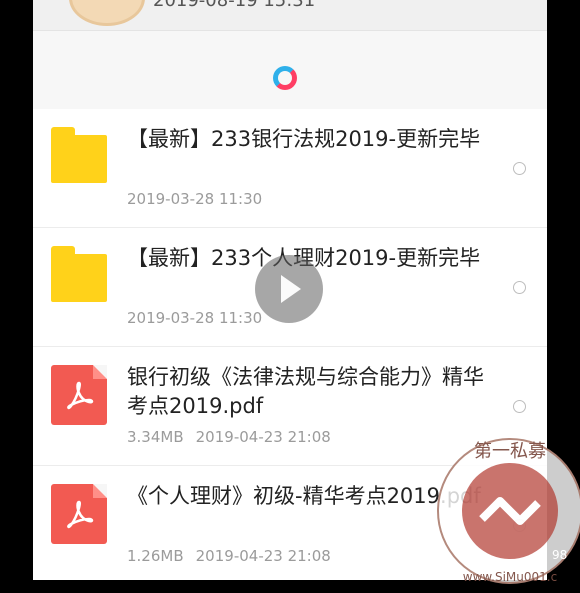 The width and height of the screenshot is (580, 593). I want to click on previous-item: 2019-08-19 15:31, so click(290, 15).